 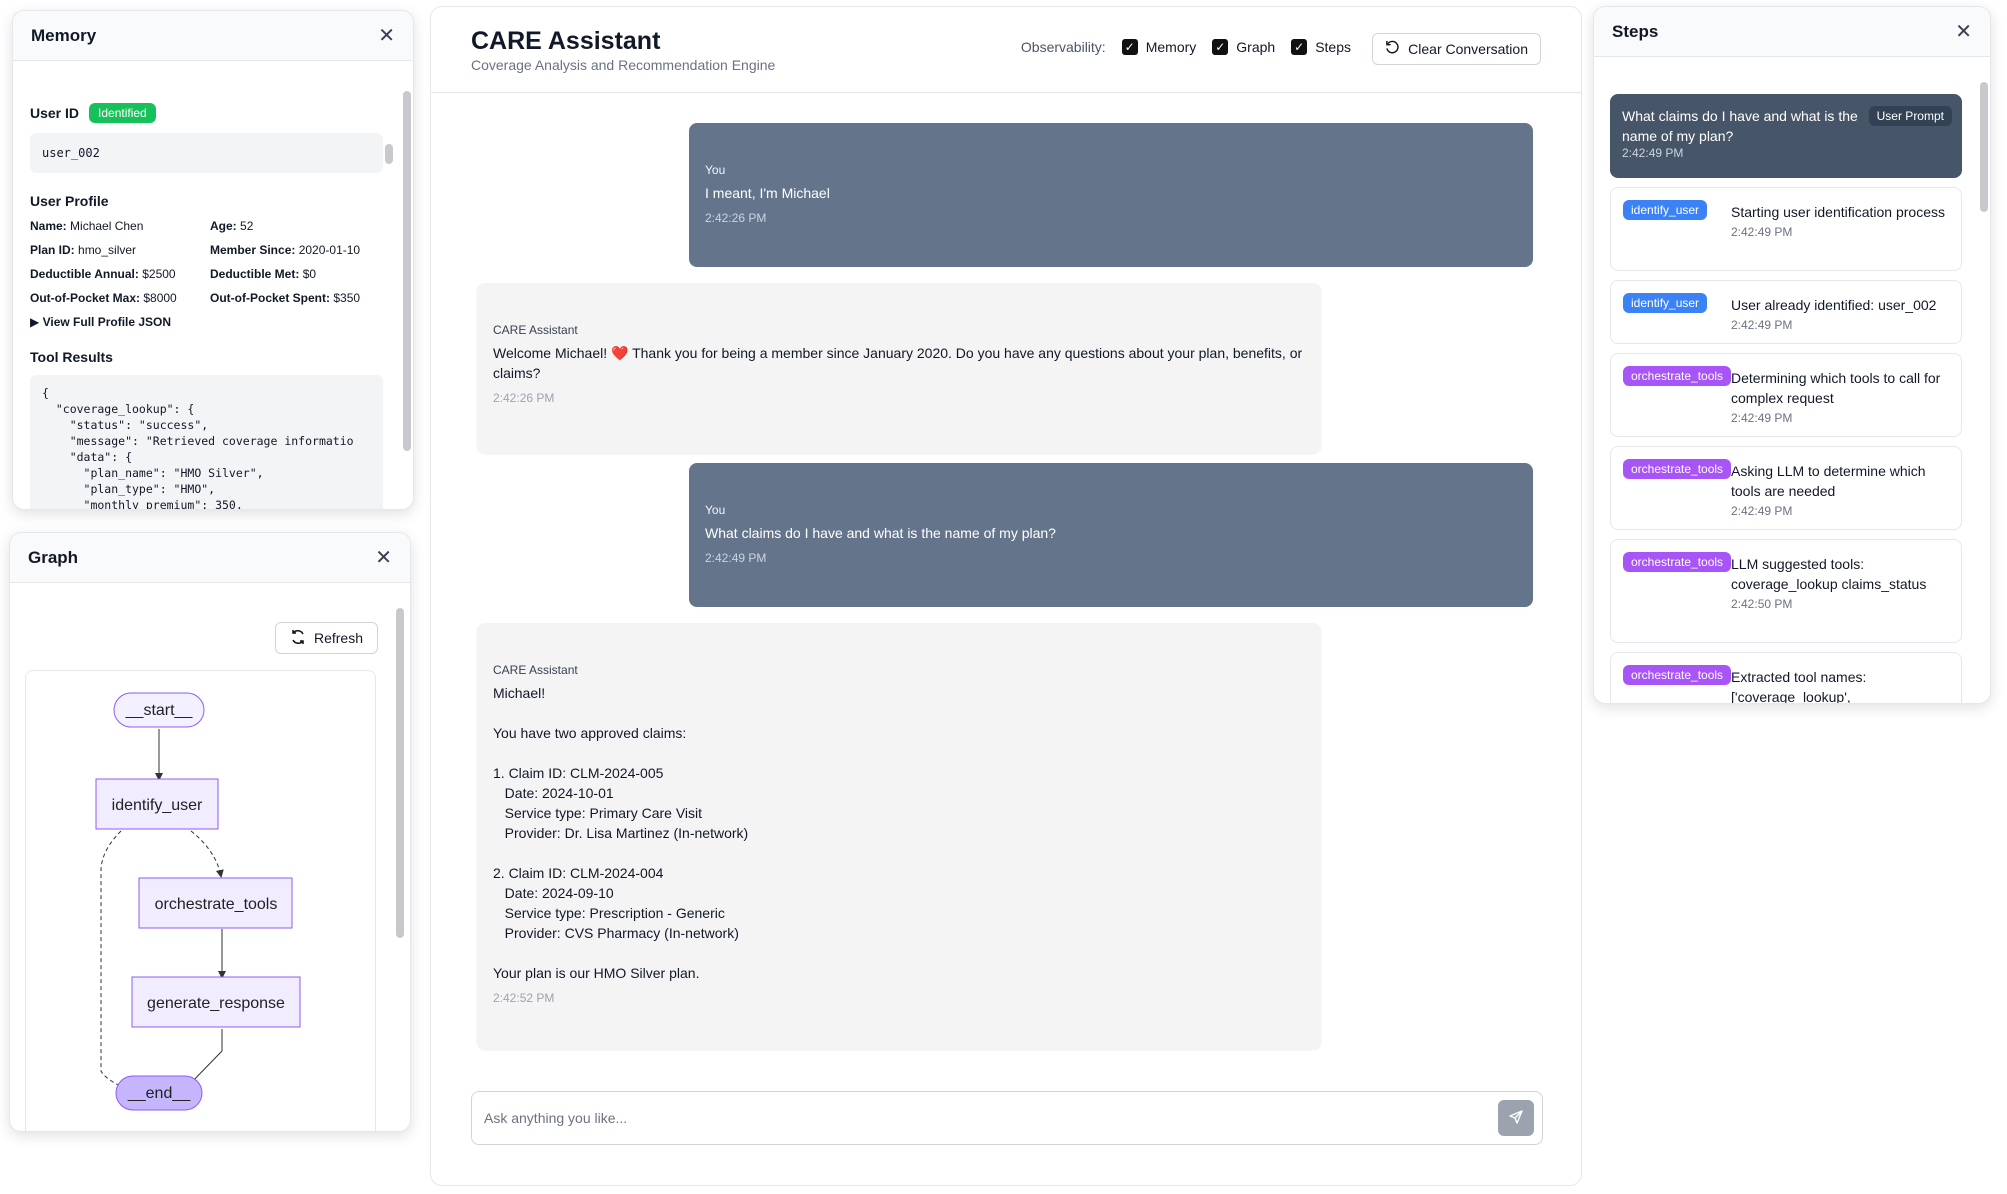 I want to click on reset-icon, so click(x=1392, y=49).